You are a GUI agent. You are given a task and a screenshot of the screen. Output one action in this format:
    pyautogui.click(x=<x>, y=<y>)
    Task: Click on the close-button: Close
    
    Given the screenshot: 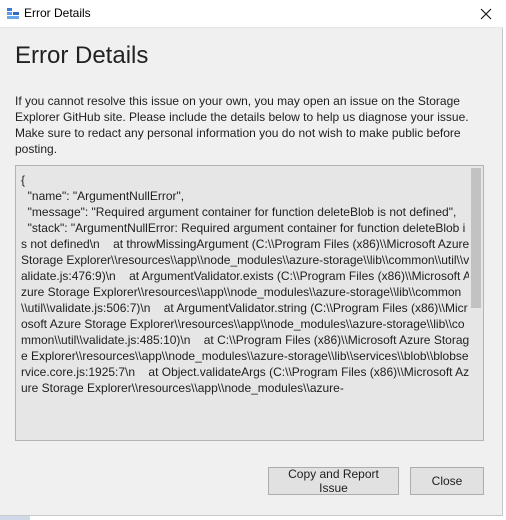 What is the action you would take?
    pyautogui.click(x=447, y=481)
    